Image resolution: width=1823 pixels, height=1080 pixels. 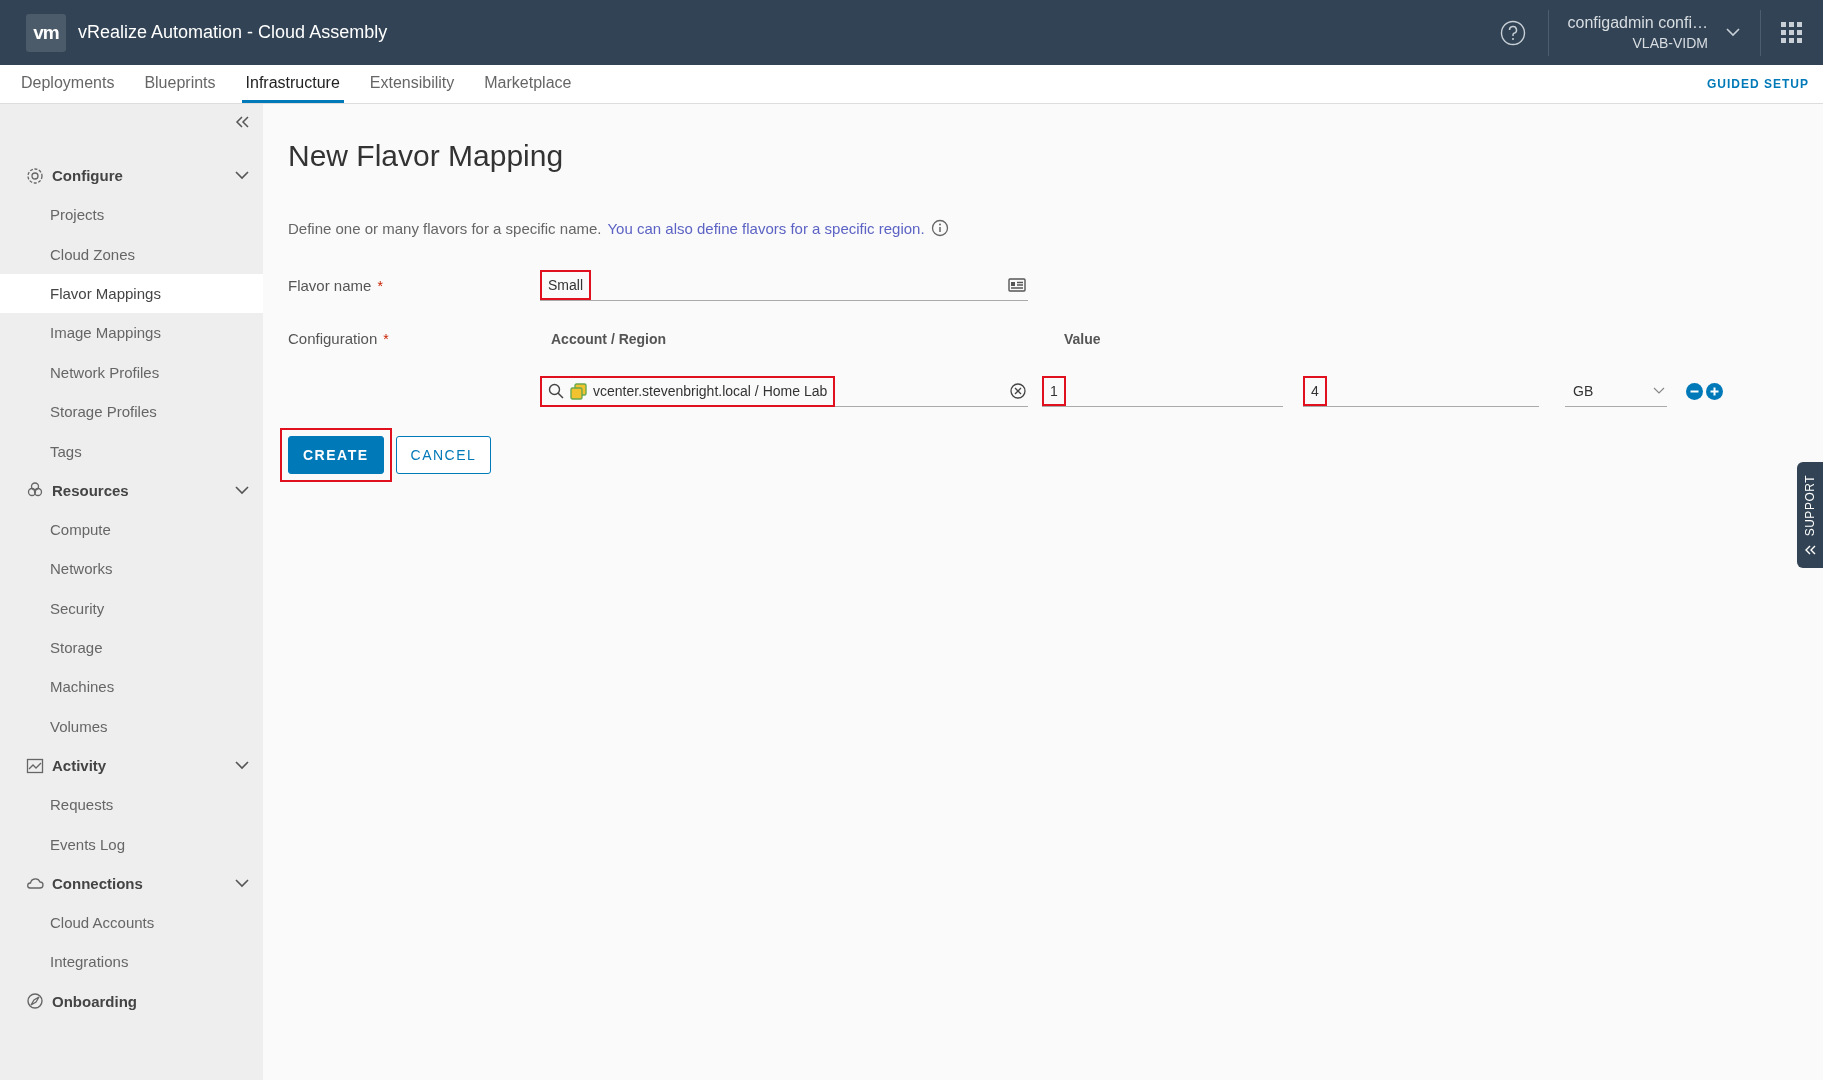 I want to click on sidebar-section: Configure, so click(x=139, y=175).